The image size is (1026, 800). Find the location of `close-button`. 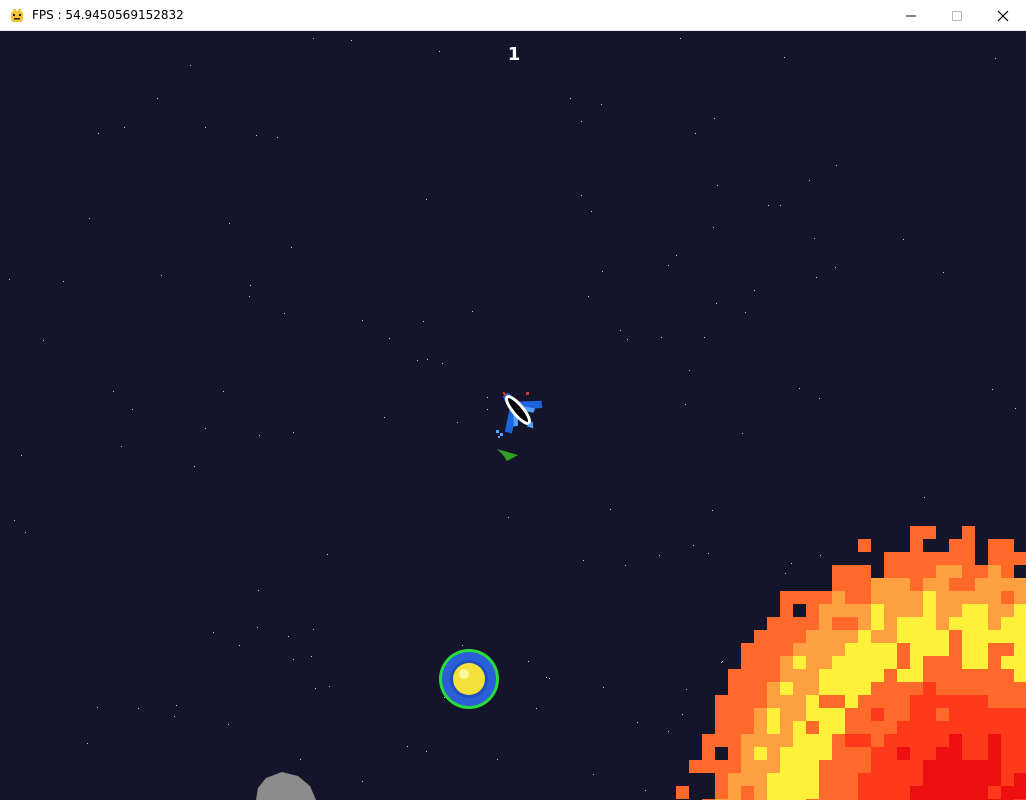

close-button is located at coordinates (1003, 15).